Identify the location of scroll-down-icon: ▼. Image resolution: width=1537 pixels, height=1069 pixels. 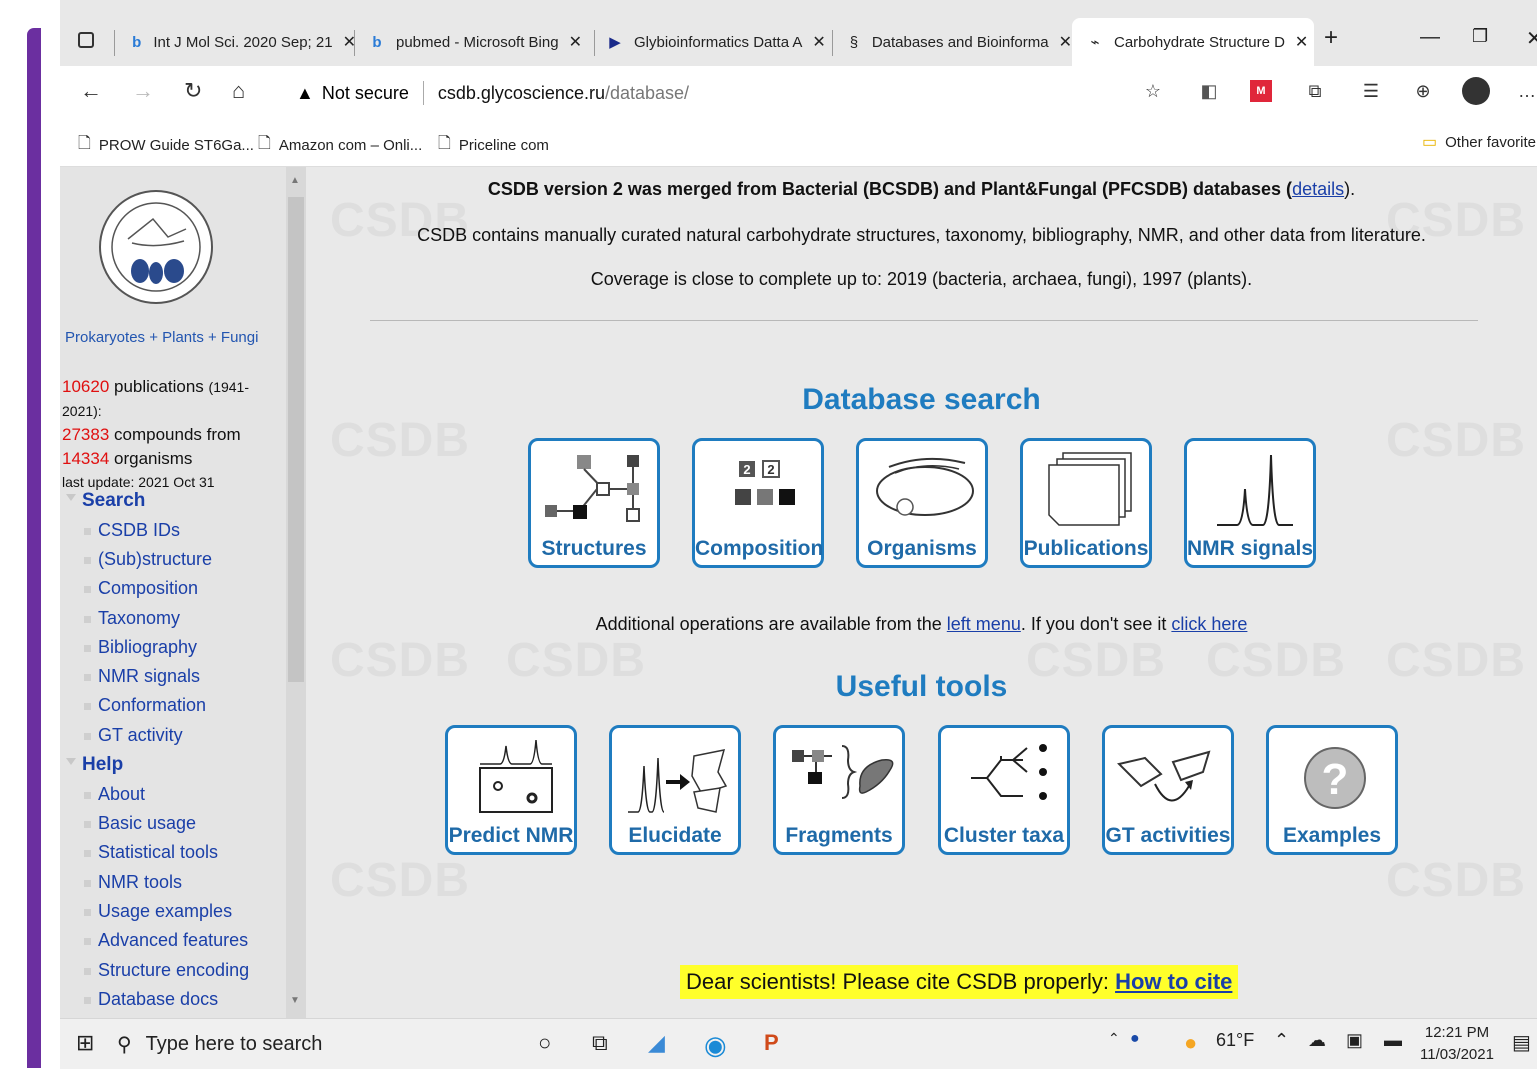
(295, 1000).